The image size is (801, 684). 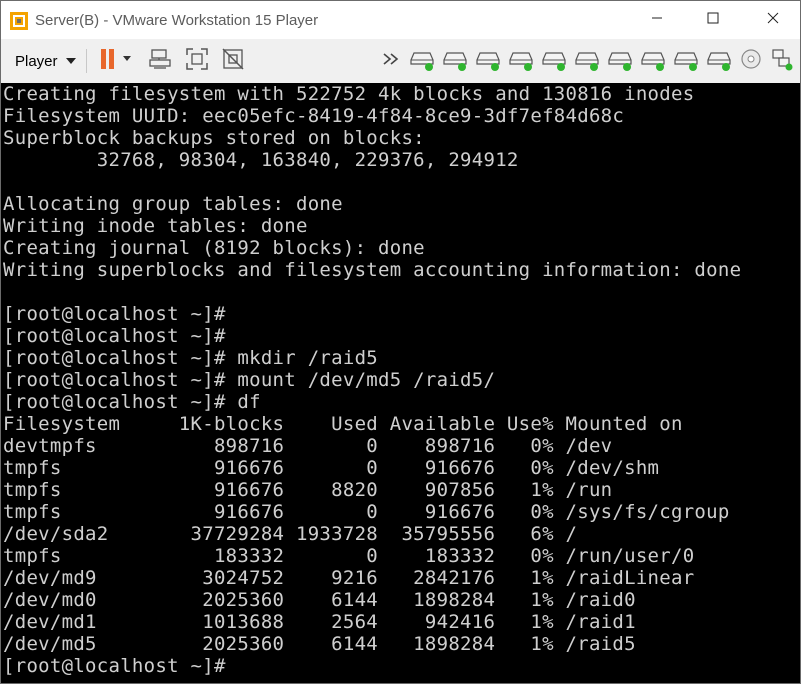 I want to click on minimize-button, so click(x=657, y=20).